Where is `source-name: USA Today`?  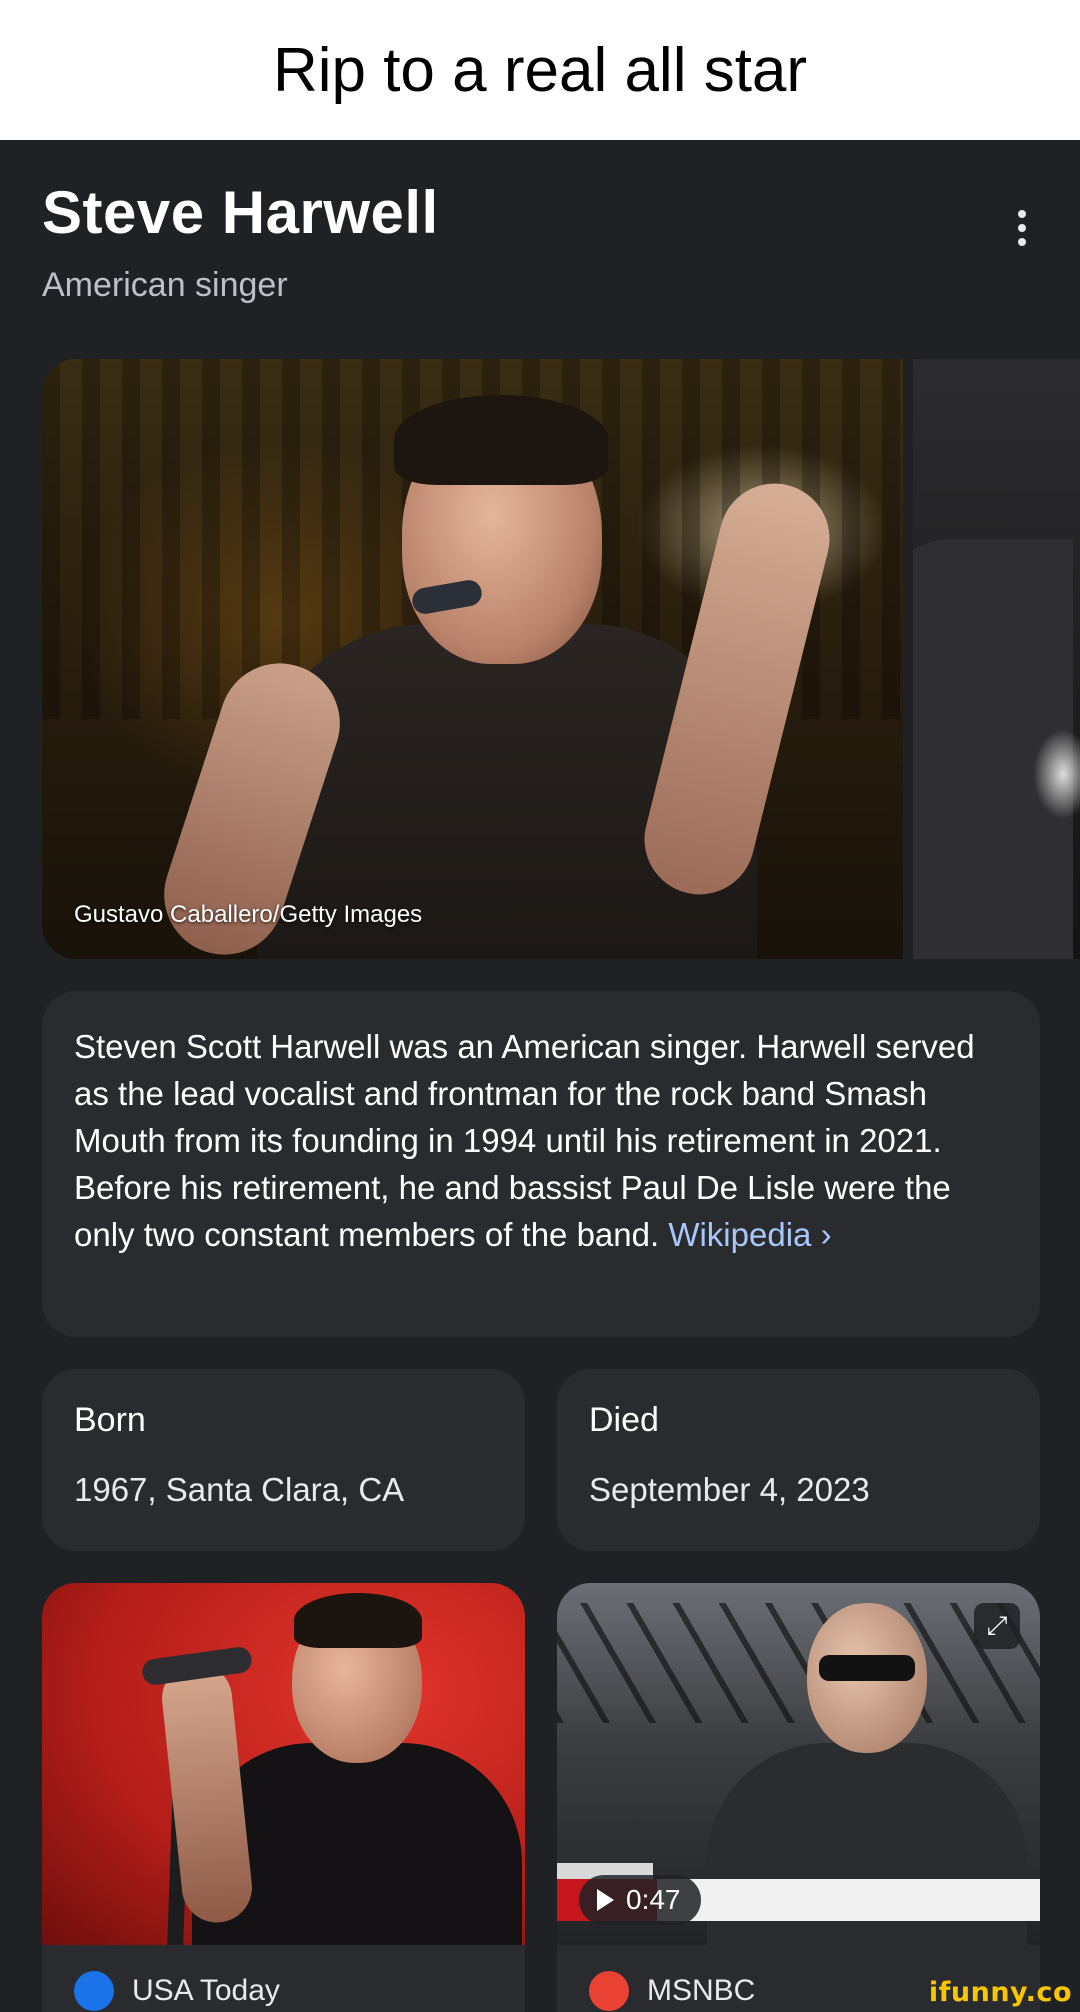
source-name: USA Today is located at coordinates (206, 1990).